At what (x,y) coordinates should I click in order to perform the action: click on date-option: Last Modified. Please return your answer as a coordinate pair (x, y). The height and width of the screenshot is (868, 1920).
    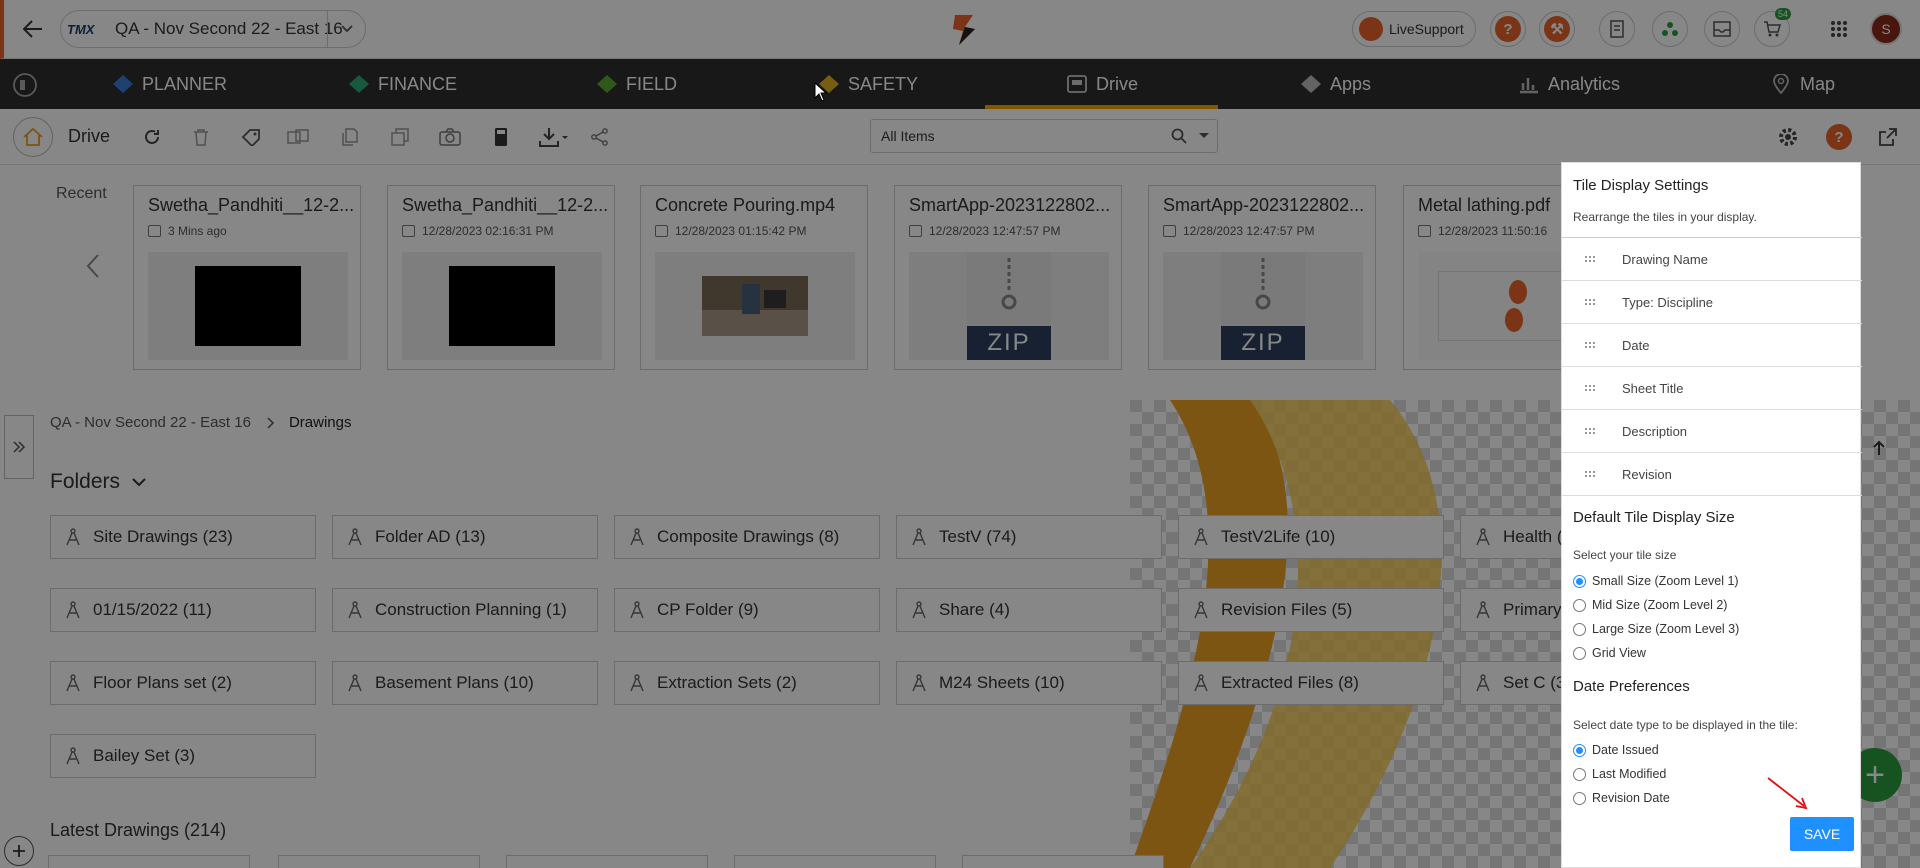
    Looking at the image, I should click on (1619, 774).